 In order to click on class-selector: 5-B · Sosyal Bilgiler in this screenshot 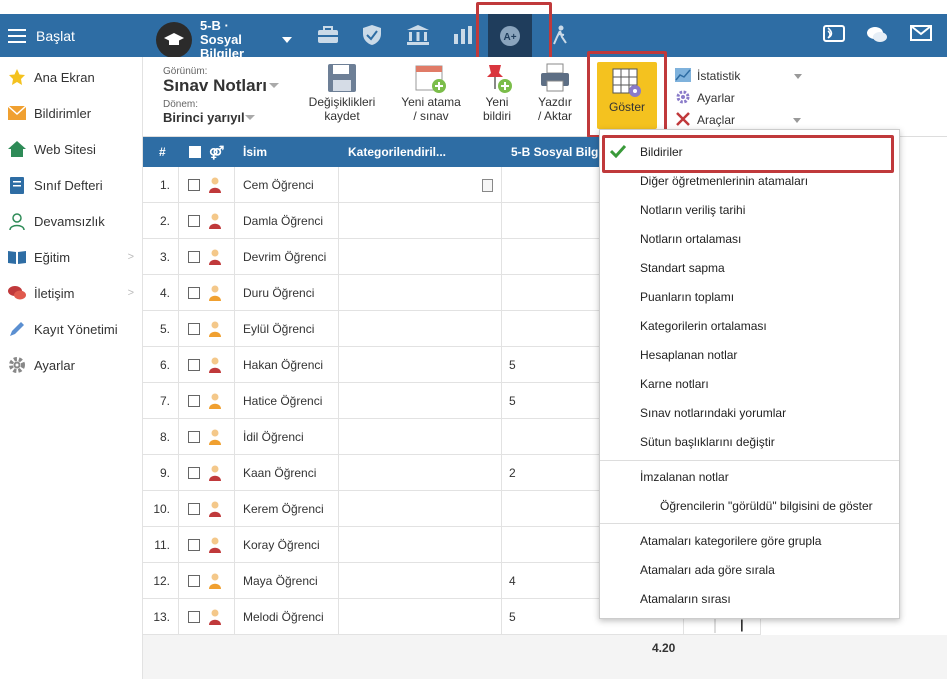, I will do `click(224, 40)`.